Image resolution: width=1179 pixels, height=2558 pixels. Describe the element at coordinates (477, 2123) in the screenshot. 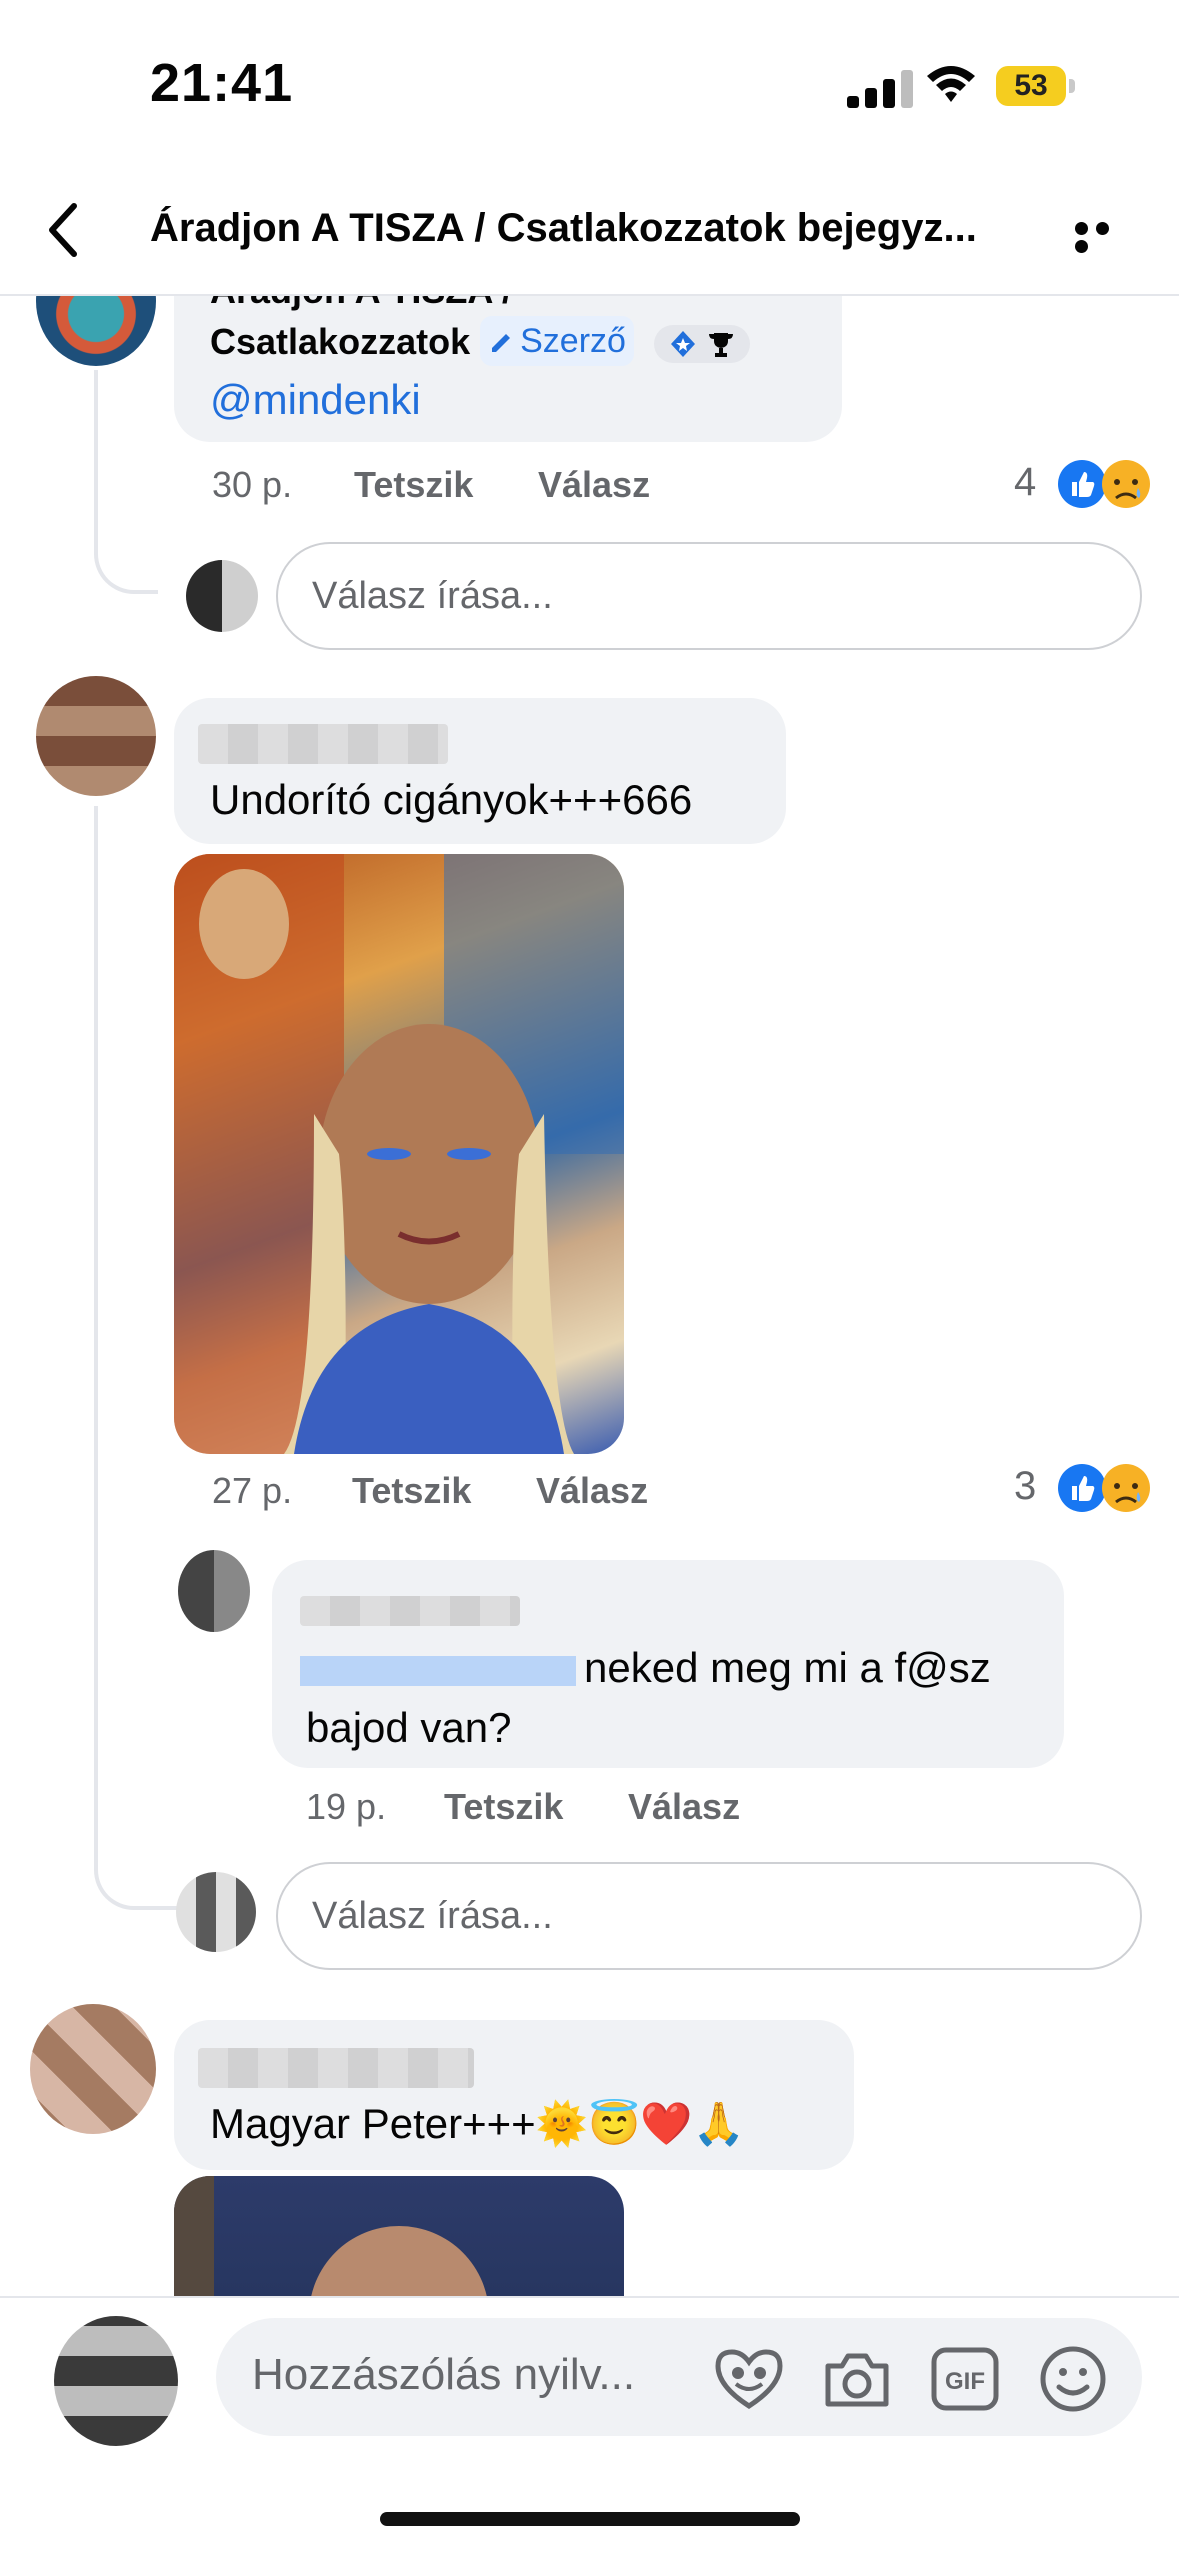

I see `comment-text: Magyar Peter+++🌞😇❤️🙏` at that location.